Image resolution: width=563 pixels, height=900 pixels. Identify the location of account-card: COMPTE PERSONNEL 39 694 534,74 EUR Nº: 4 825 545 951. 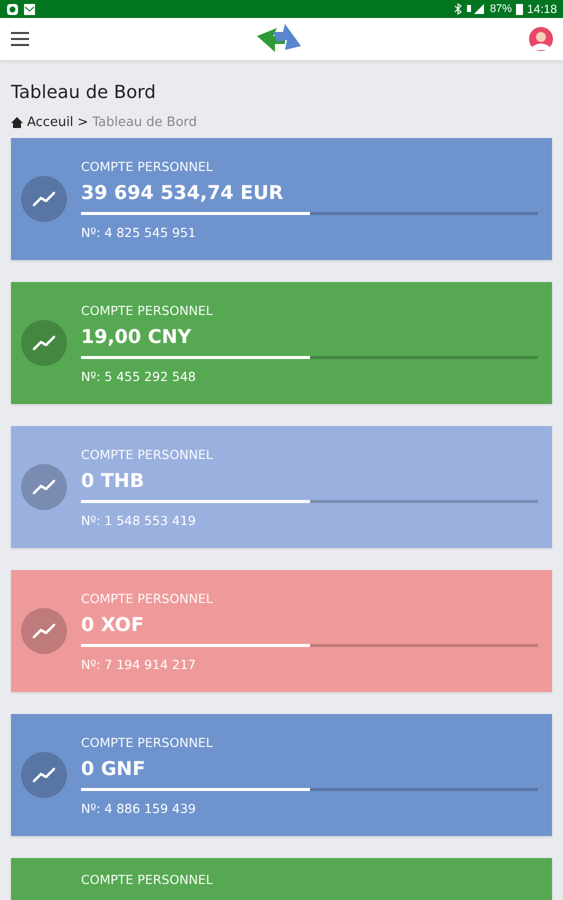
(281, 199).